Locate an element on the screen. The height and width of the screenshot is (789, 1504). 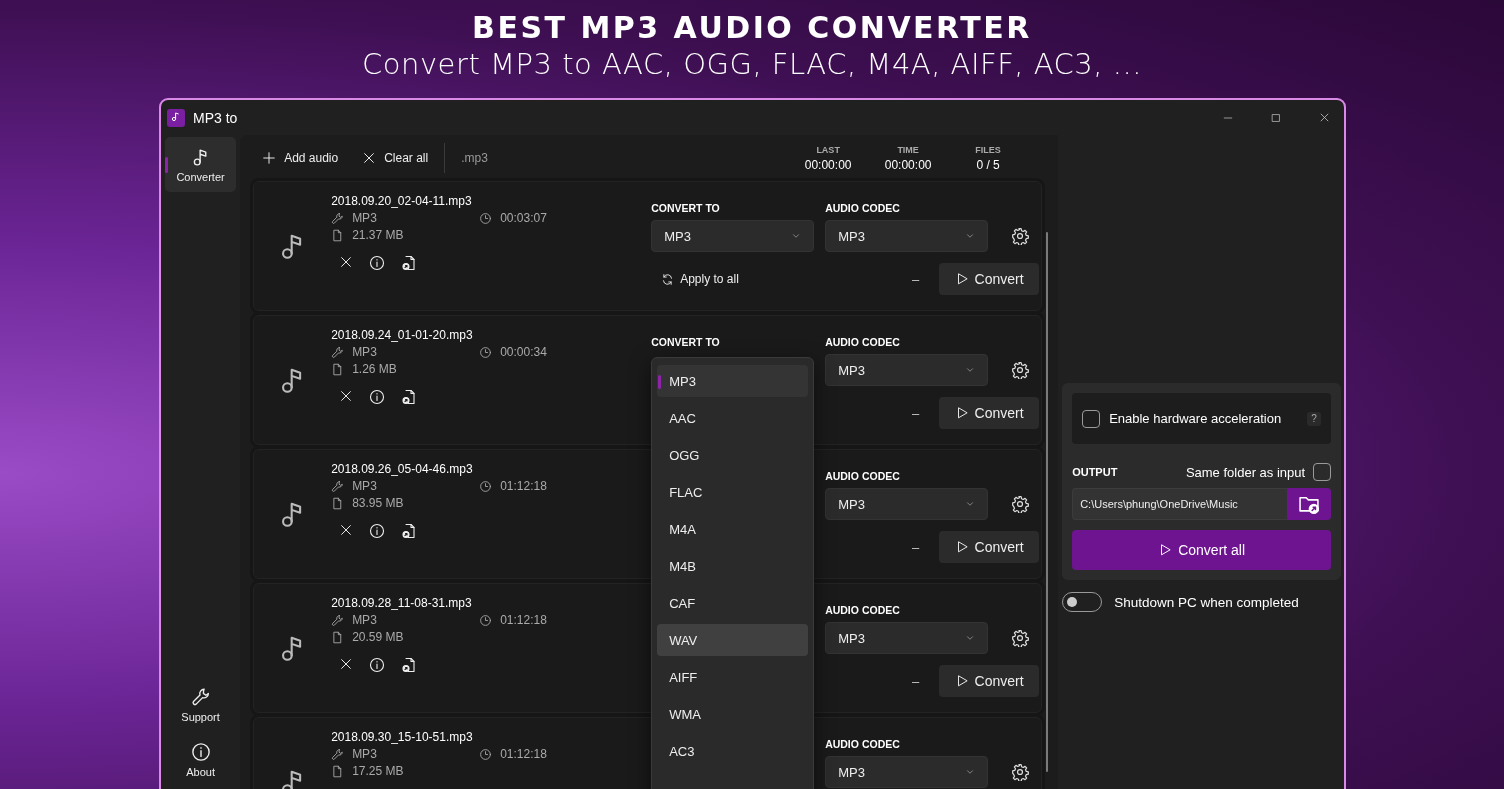
file-name: 2018.09.26_05-04-46.mp3 is located at coordinates (402, 469).